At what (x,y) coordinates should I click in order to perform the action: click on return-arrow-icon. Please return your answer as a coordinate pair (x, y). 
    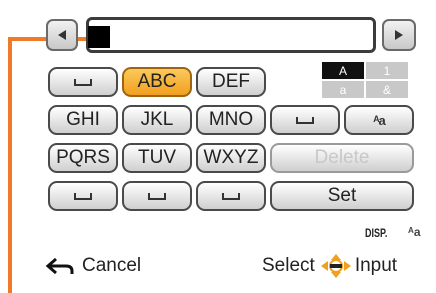
    Looking at the image, I should click on (59, 266).